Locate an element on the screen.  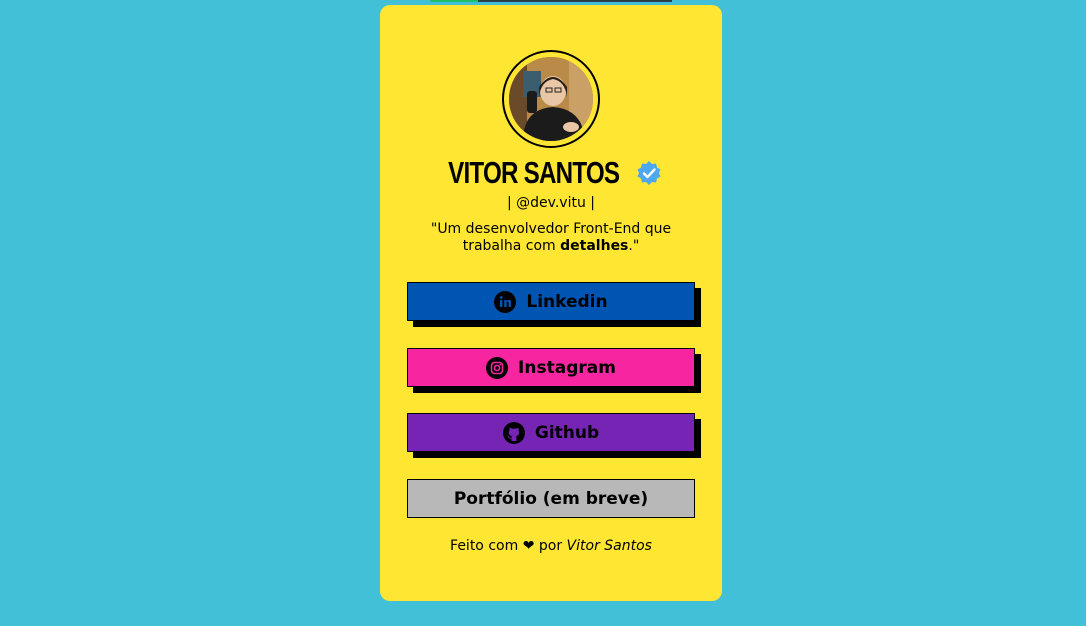
github-label: Github is located at coordinates (567, 432).